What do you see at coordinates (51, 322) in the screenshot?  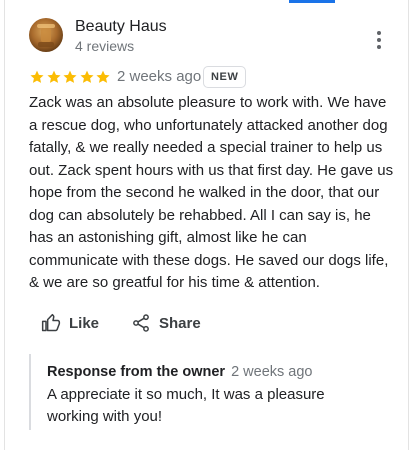 I see `thumbs-up-icon` at bounding box center [51, 322].